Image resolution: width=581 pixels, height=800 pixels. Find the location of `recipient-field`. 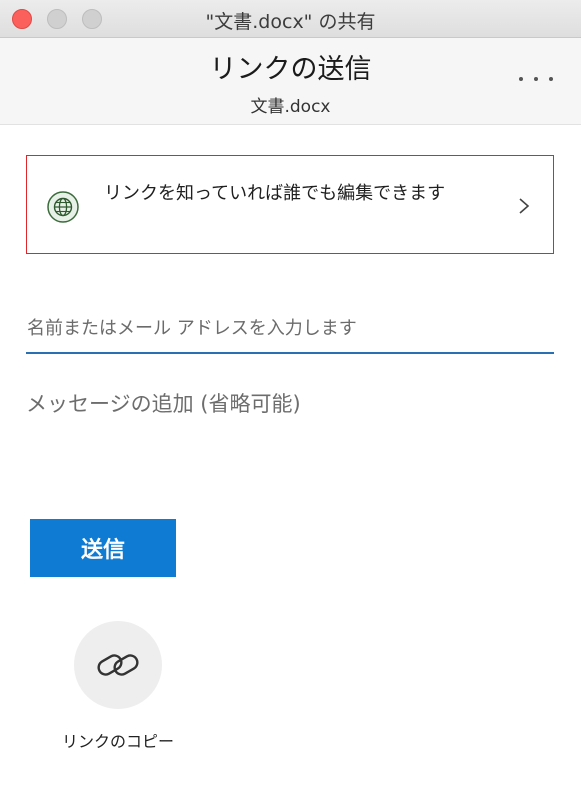

recipient-field is located at coordinates (290, 327).